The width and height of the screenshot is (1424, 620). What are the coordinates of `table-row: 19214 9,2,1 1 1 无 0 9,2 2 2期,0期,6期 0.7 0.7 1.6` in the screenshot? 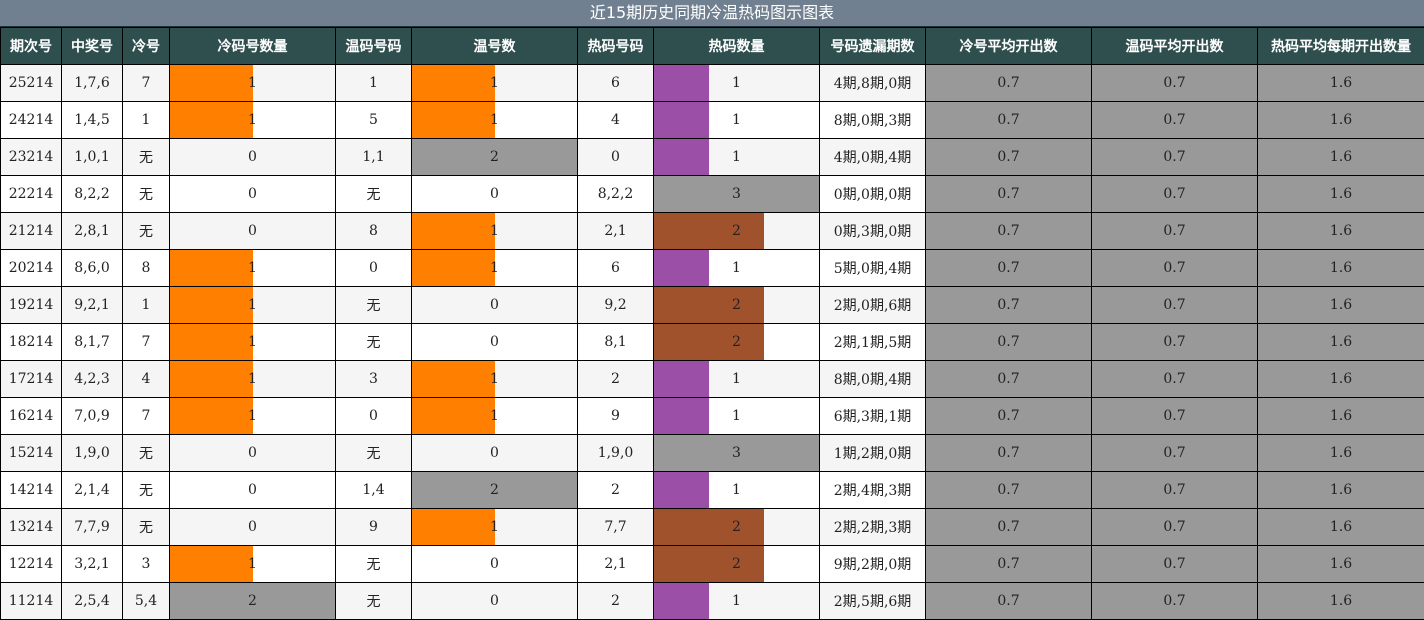 It's located at (712, 305).